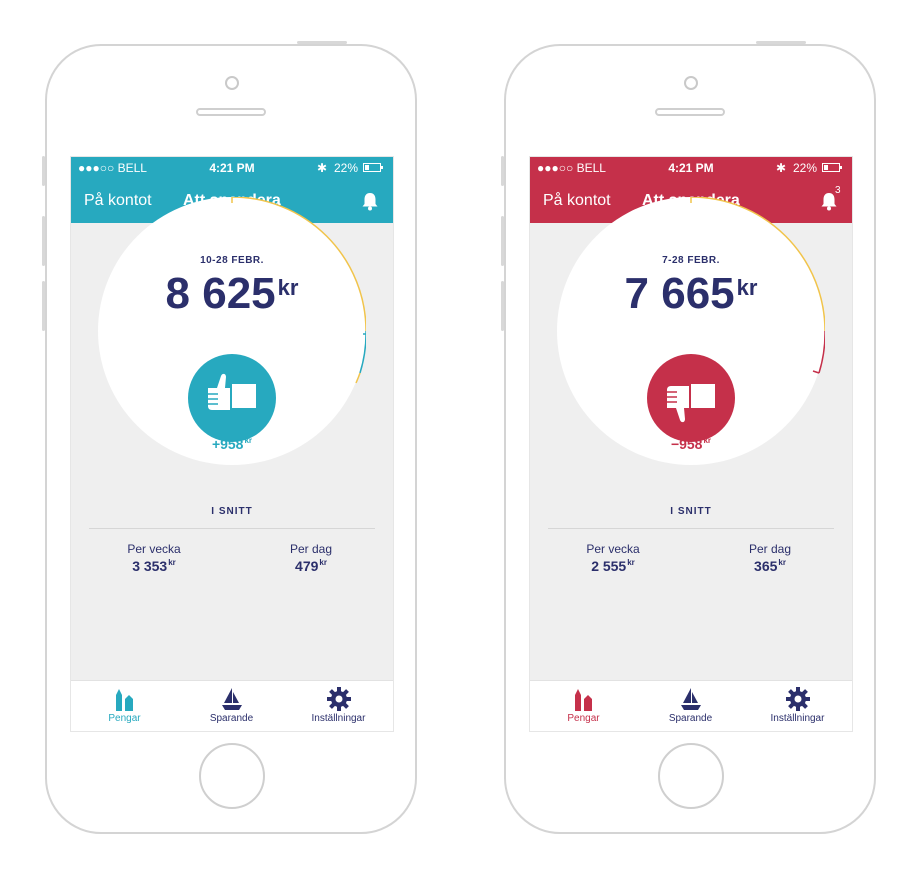 This screenshot has height=882, width=918. I want to click on per-day-amount: 365kr, so click(770, 566).